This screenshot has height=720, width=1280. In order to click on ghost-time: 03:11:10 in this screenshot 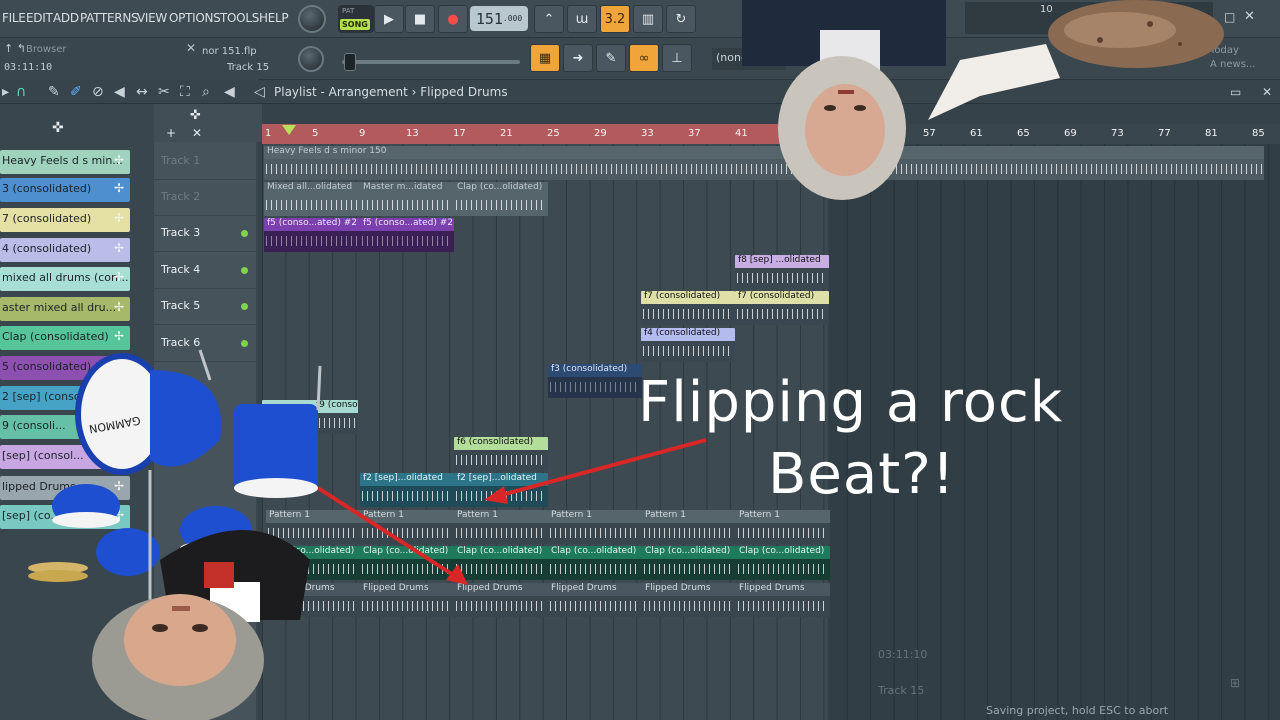, I will do `click(903, 654)`.